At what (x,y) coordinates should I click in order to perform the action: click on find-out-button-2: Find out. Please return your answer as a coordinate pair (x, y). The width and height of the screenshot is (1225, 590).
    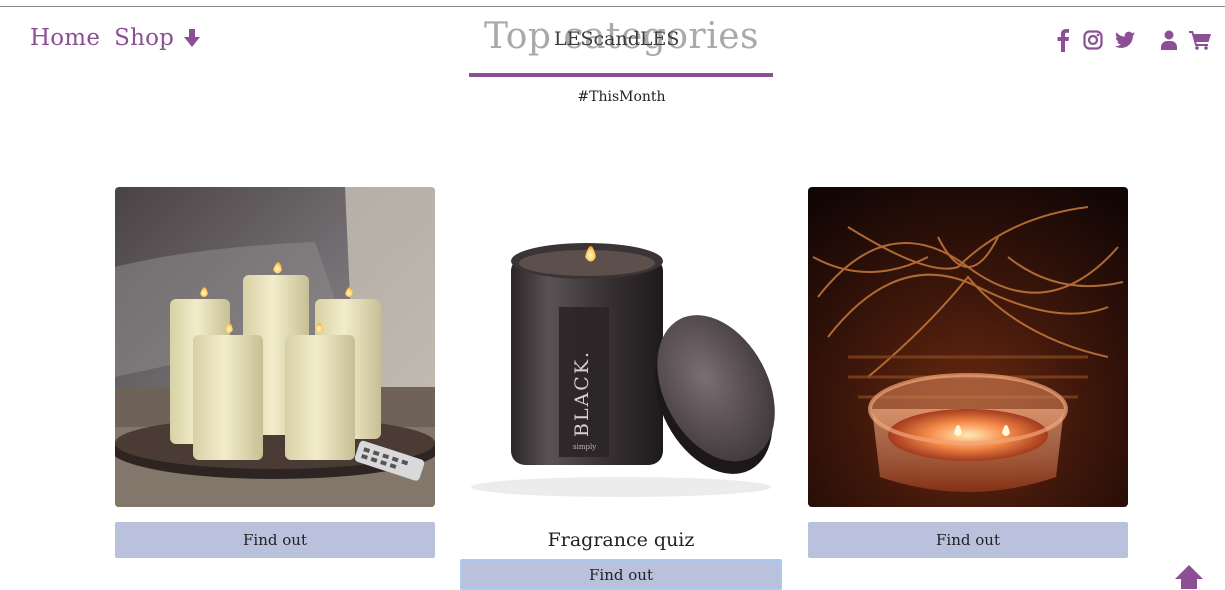
    Looking at the image, I should click on (621, 574).